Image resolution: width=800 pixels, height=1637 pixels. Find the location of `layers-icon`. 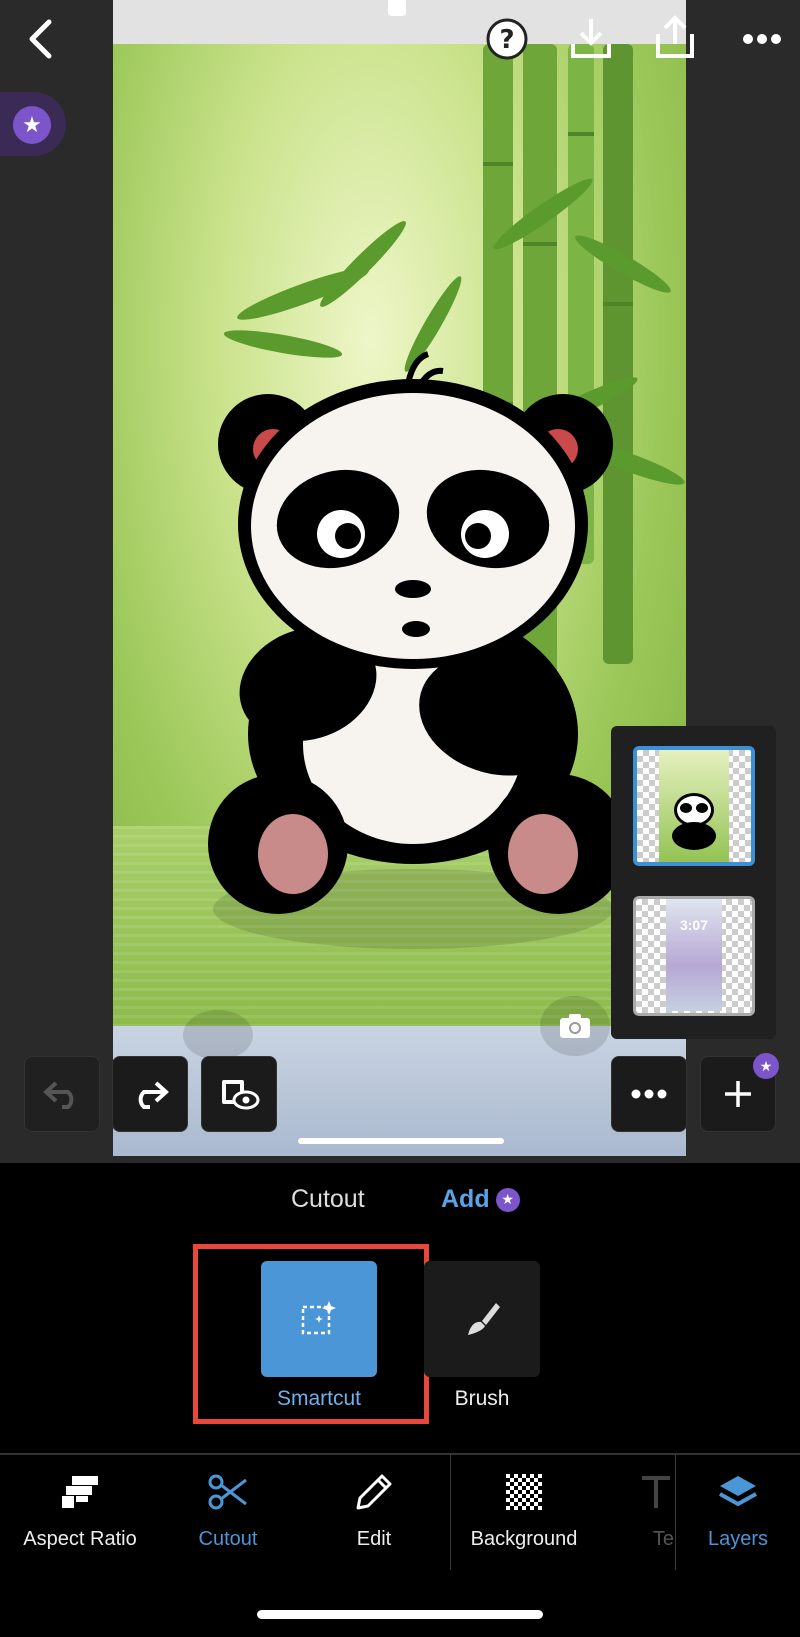

layers-icon is located at coordinates (738, 1491).